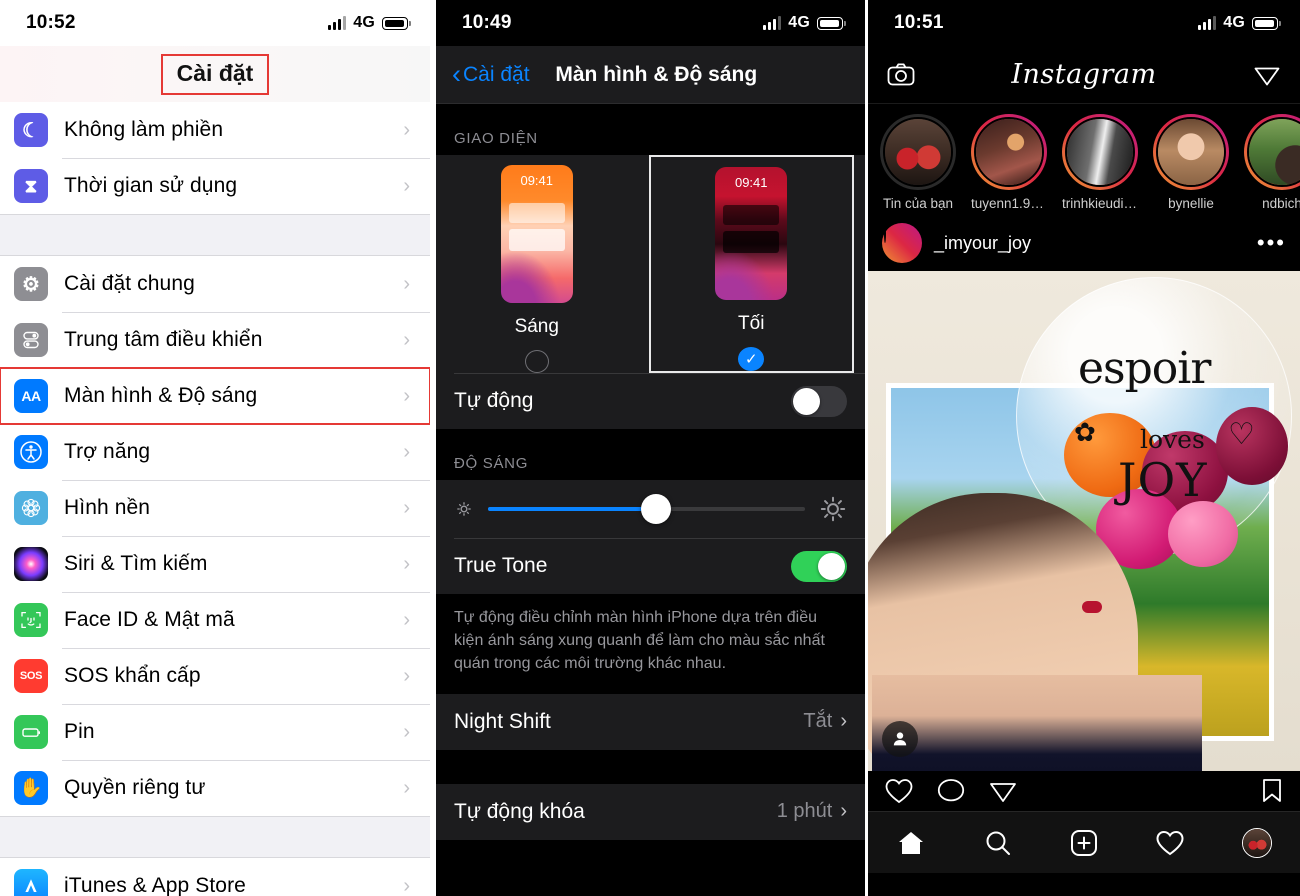  I want to click on navigation-bar: ‹ Cài đặt Màn hình & Độ sáng, so click(650, 75).